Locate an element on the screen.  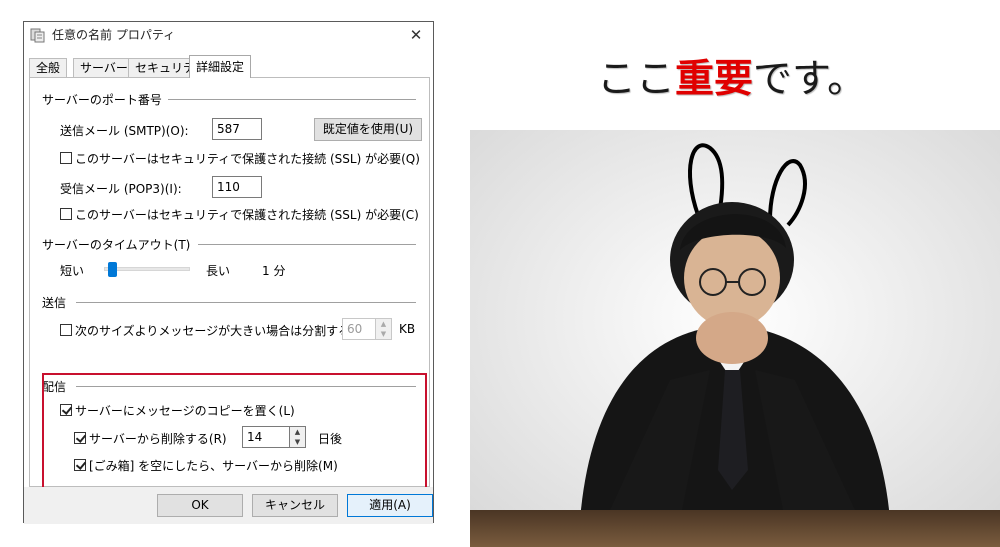
smtp-port-label: 送信メール (SMTP)(O): is located at coordinates (124, 131).